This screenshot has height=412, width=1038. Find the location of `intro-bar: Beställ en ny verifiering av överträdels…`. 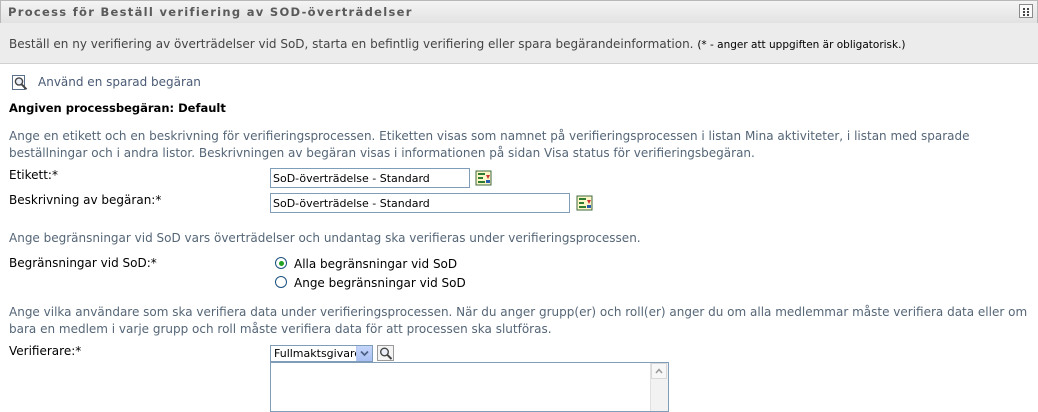

intro-bar: Beställ en ny verifiering av överträdels… is located at coordinates (519, 43).